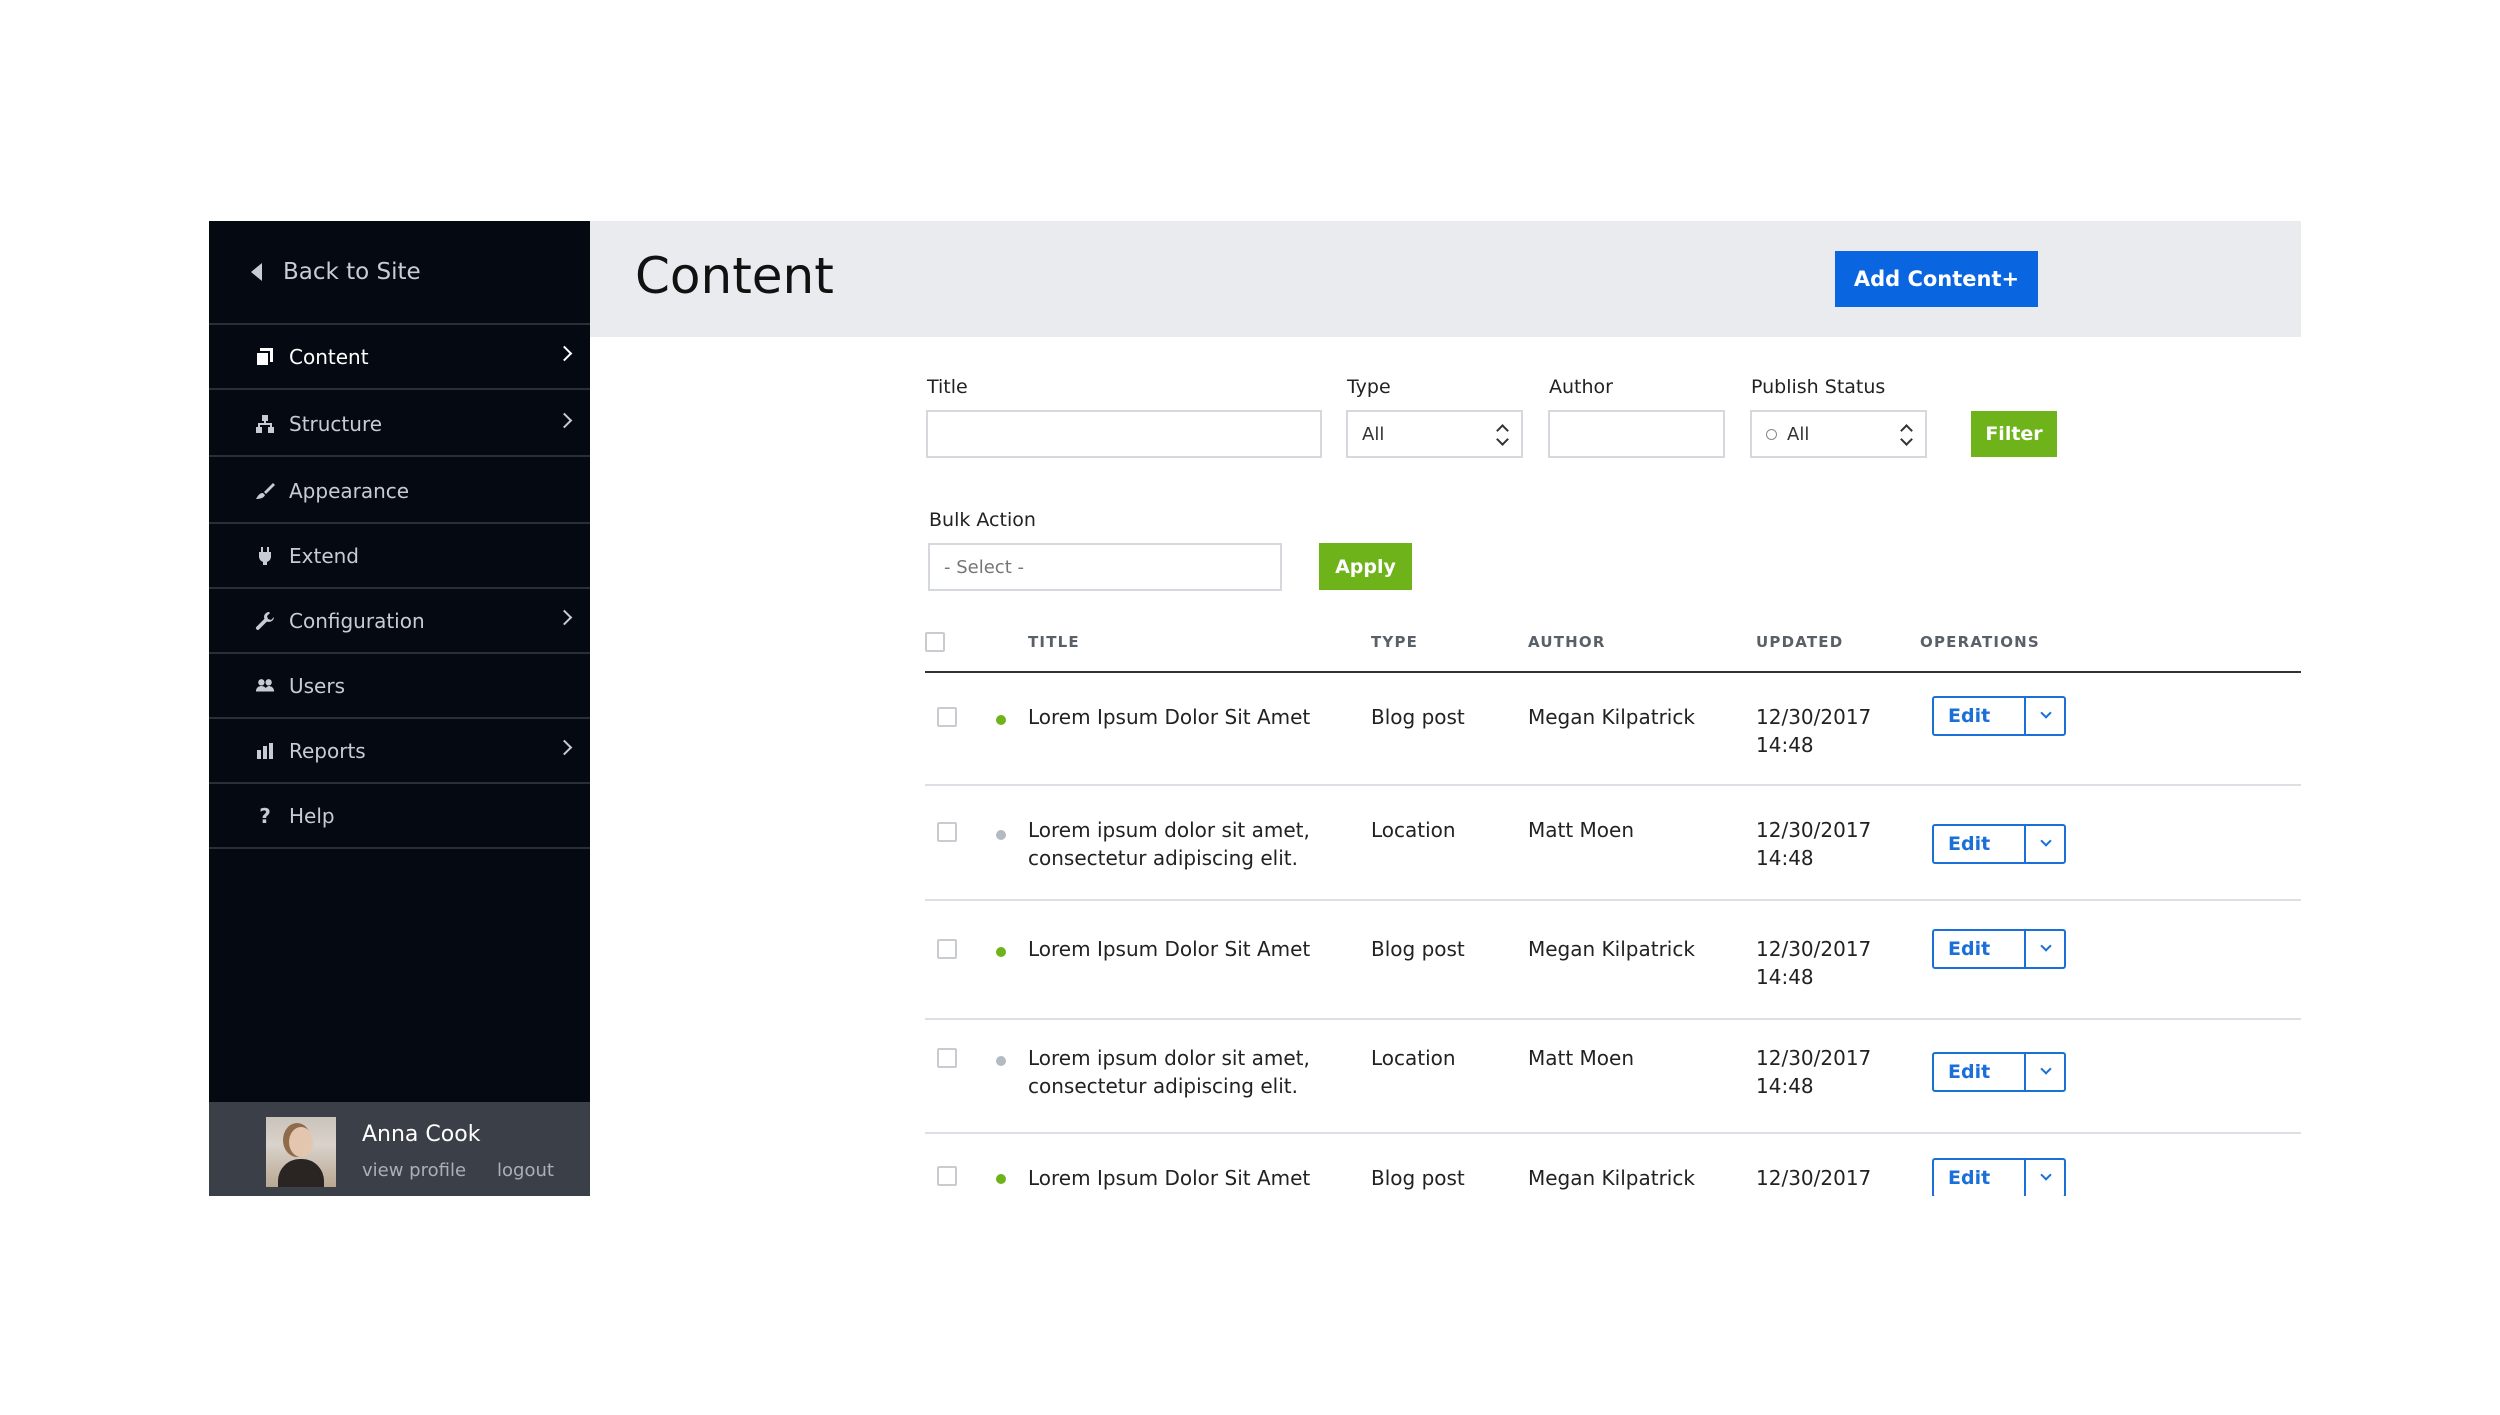 The width and height of the screenshot is (2500, 1415). Describe the element at coordinates (421, 1134) in the screenshot. I see `profile-name: Anna Cook` at that location.